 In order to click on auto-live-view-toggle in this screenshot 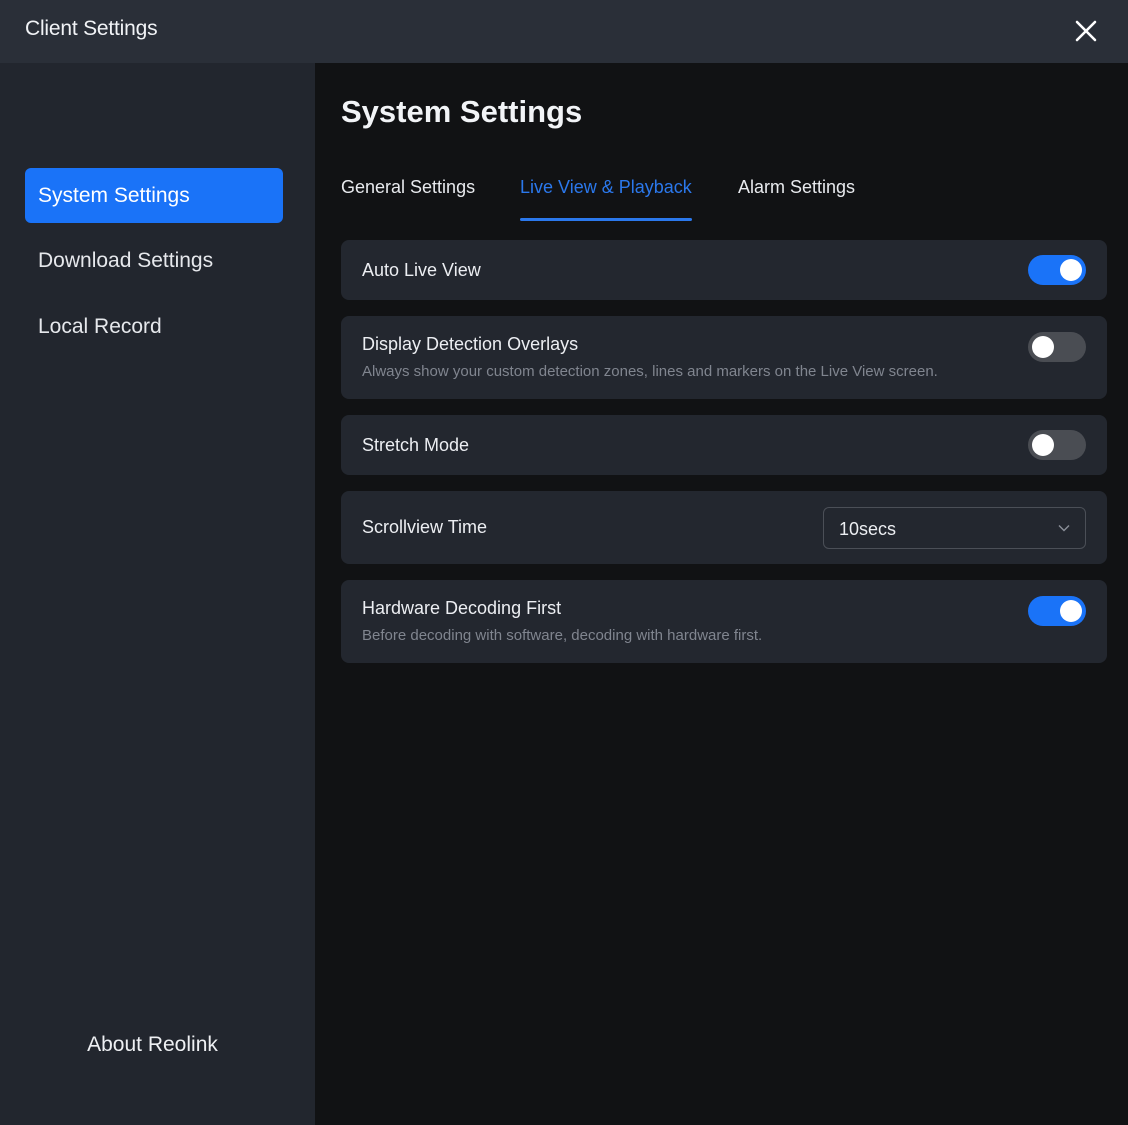, I will do `click(1057, 270)`.